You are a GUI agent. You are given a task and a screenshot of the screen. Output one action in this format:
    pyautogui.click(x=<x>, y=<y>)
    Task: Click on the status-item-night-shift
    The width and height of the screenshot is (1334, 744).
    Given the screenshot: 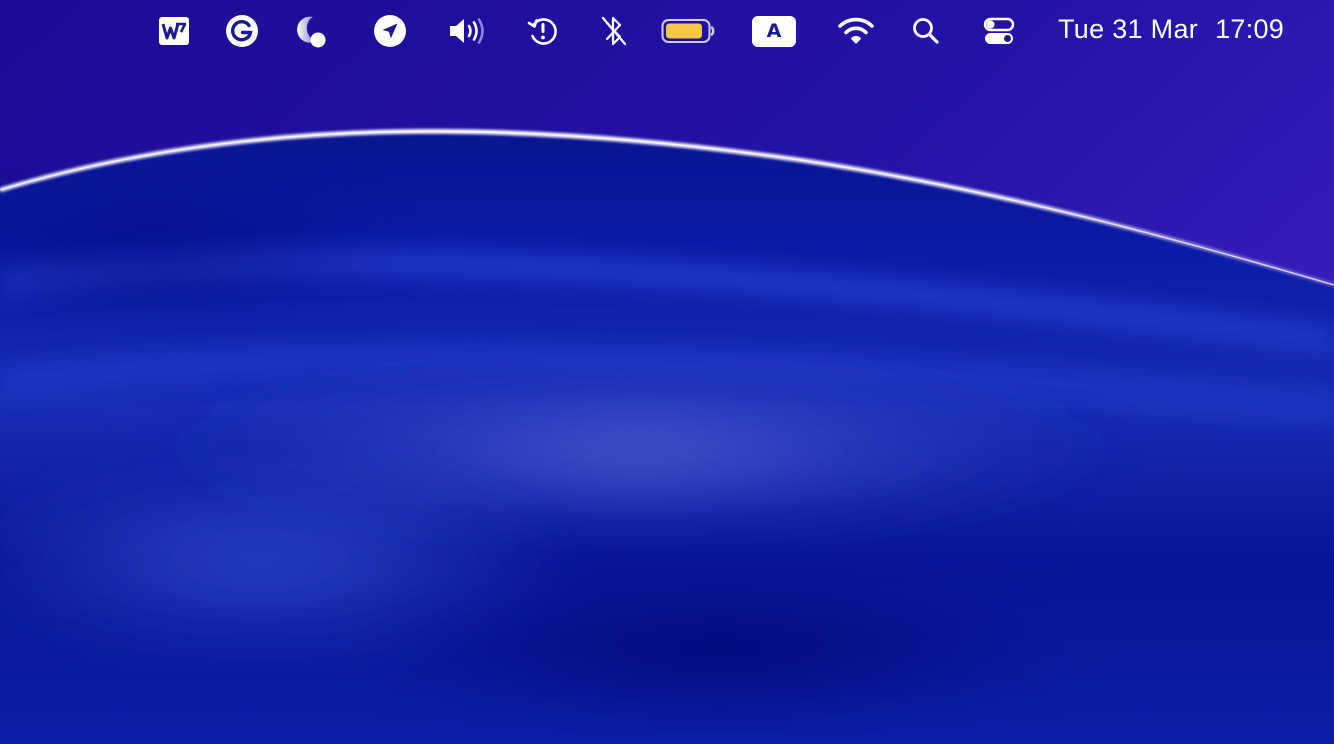 What is the action you would take?
    pyautogui.click(x=312, y=31)
    